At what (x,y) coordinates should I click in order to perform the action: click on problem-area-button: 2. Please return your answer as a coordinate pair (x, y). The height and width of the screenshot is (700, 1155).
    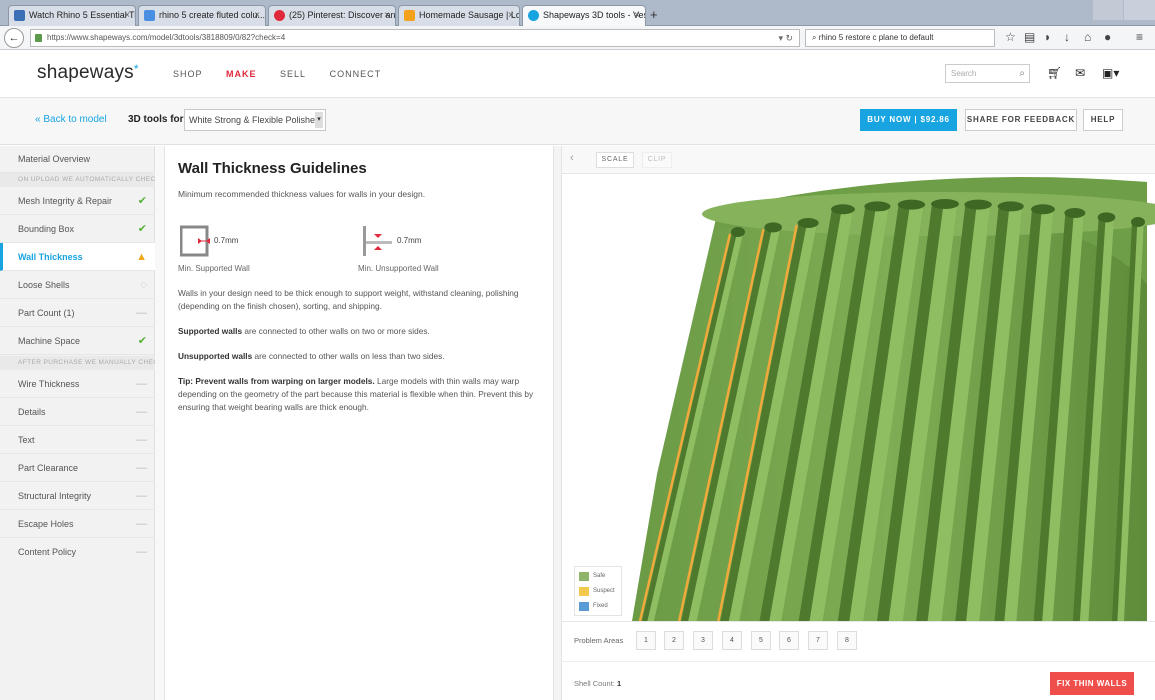
    Looking at the image, I should click on (674, 640).